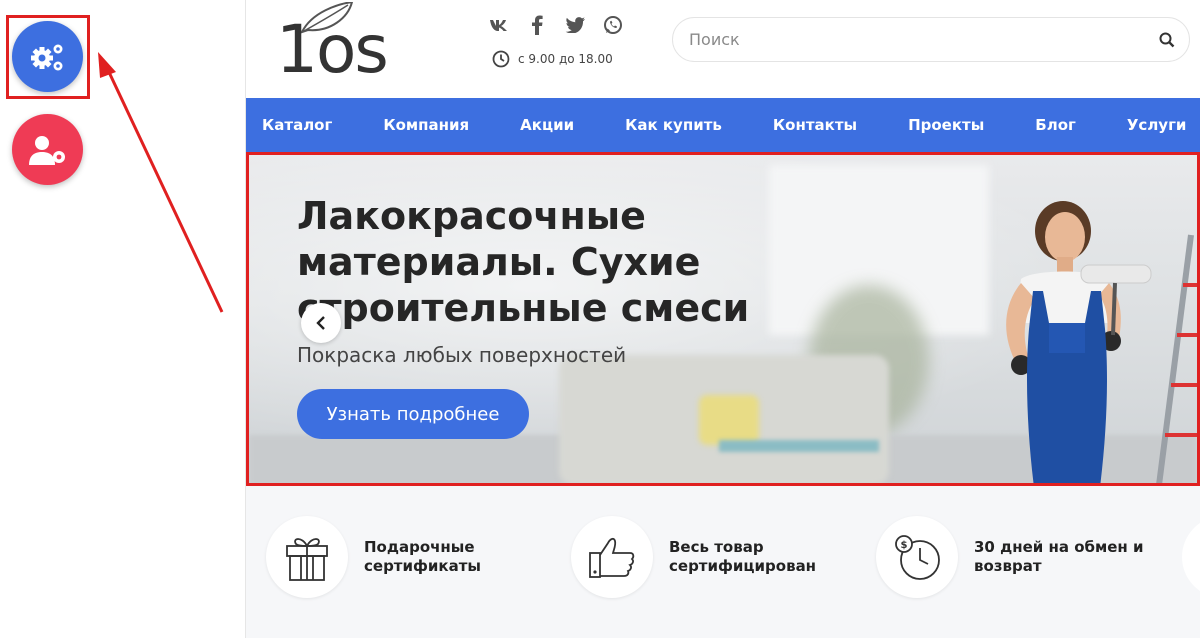 Image resolution: width=1200 pixels, height=638 pixels. Describe the element at coordinates (729, 420) in the screenshot. I see `hero-bg-cushion` at that location.